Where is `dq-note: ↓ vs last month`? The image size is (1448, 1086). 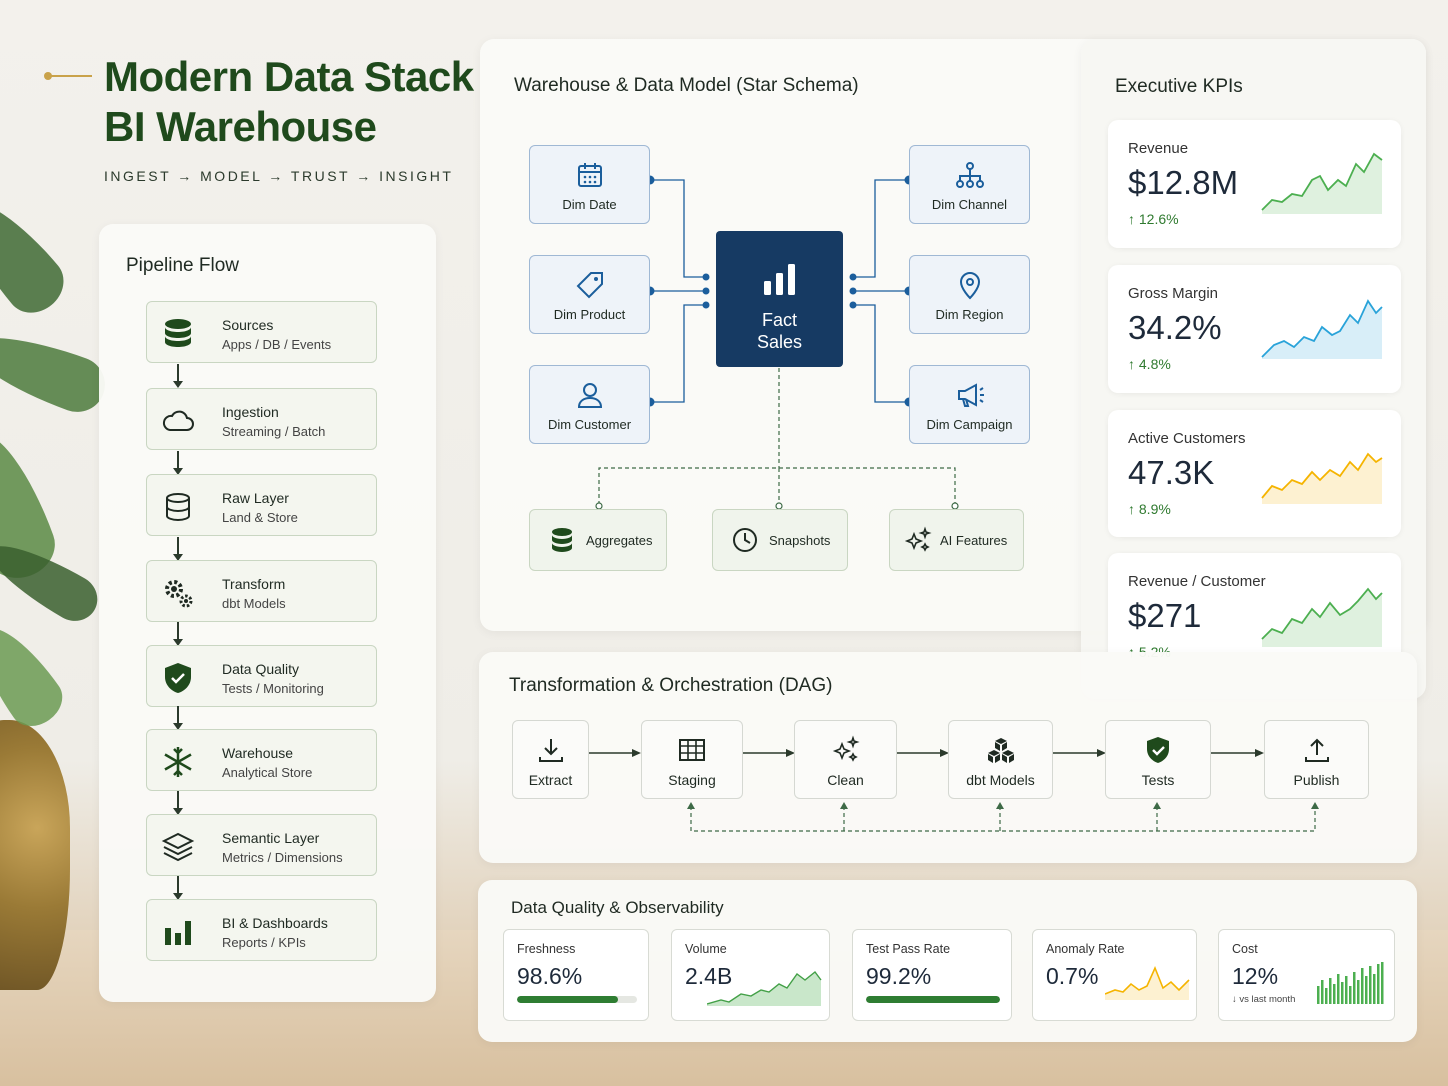
dq-note: ↓ vs last month is located at coordinates (1264, 999).